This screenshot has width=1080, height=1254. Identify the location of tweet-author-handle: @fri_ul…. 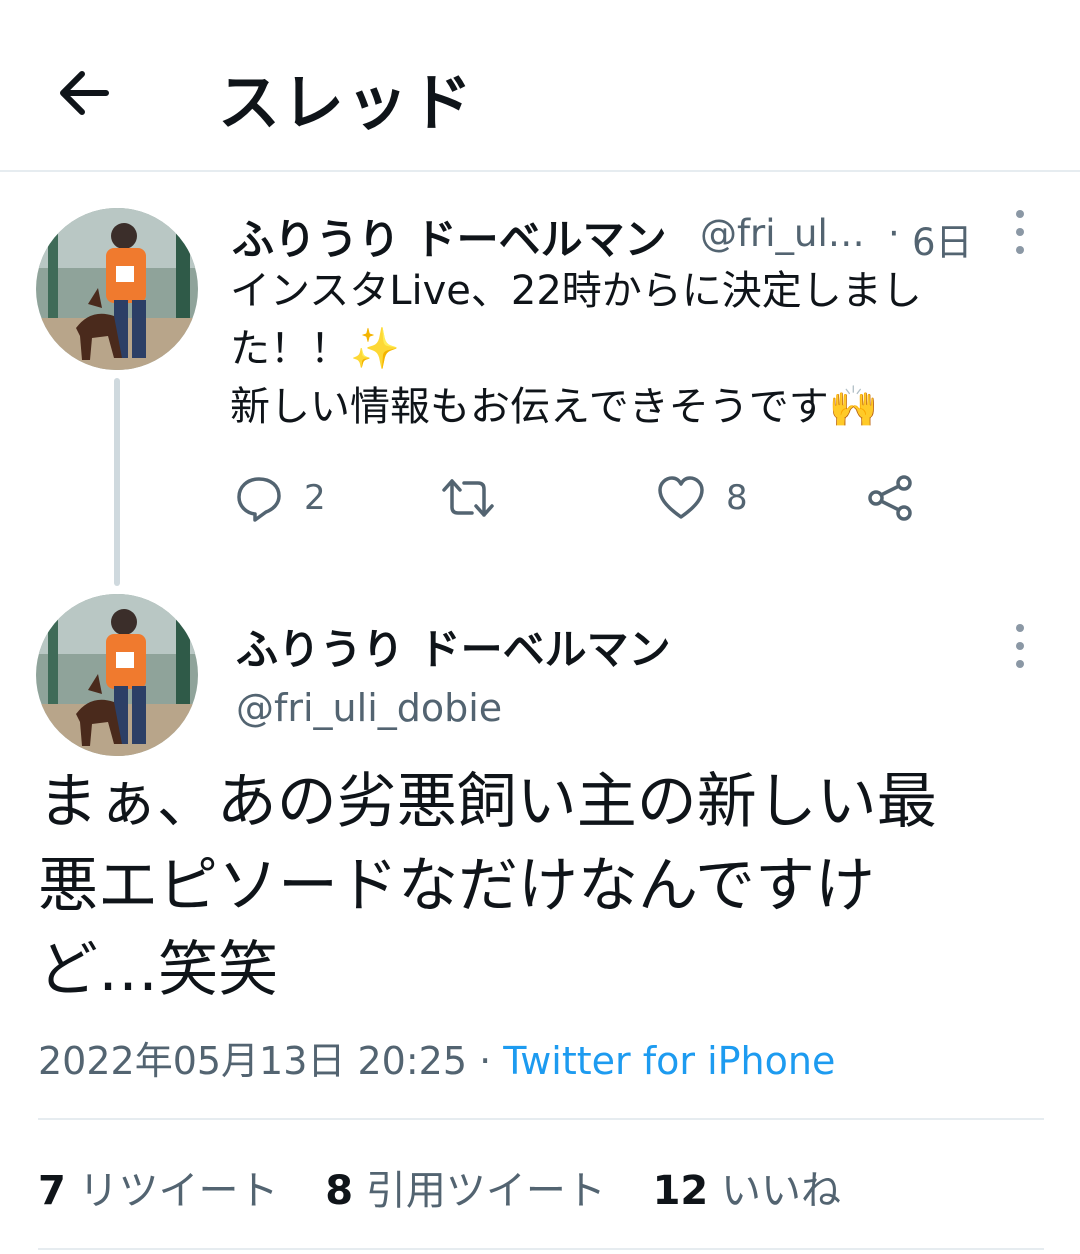
(782, 233).